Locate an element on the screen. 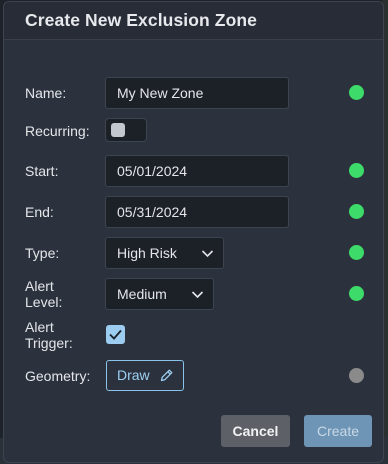 This screenshot has height=464, width=388. start-label: Start: is located at coordinates (42, 171).